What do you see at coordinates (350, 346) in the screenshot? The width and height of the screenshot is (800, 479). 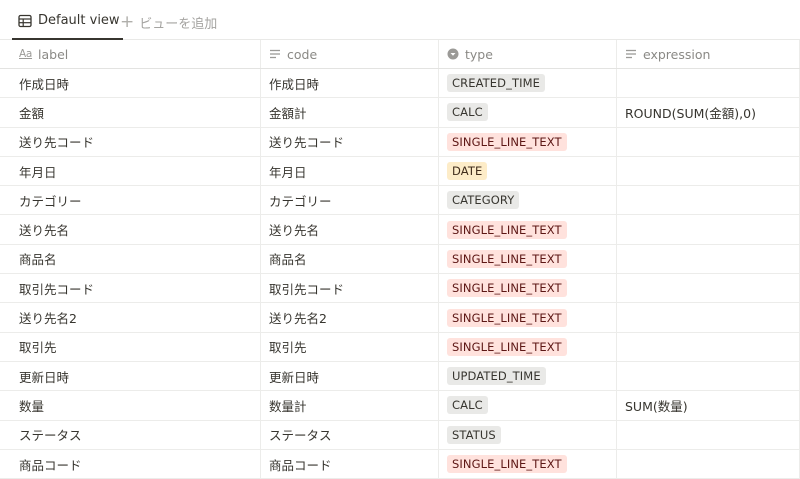 I see `code-cell: 取引先` at bounding box center [350, 346].